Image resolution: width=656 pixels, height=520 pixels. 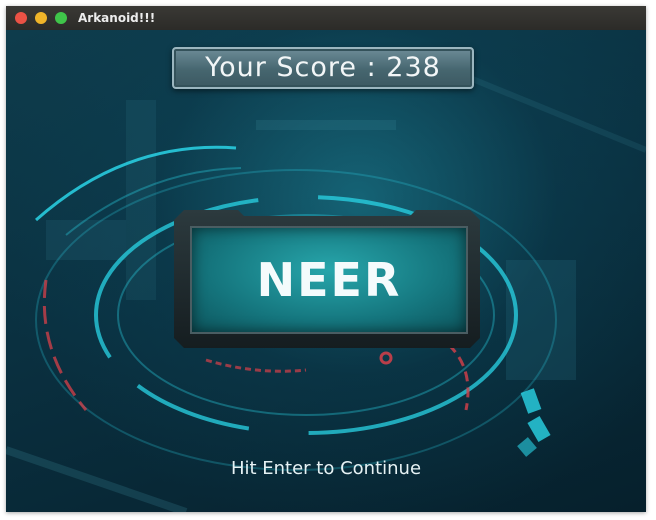 I want to click on close-button, so click(x=21, y=18).